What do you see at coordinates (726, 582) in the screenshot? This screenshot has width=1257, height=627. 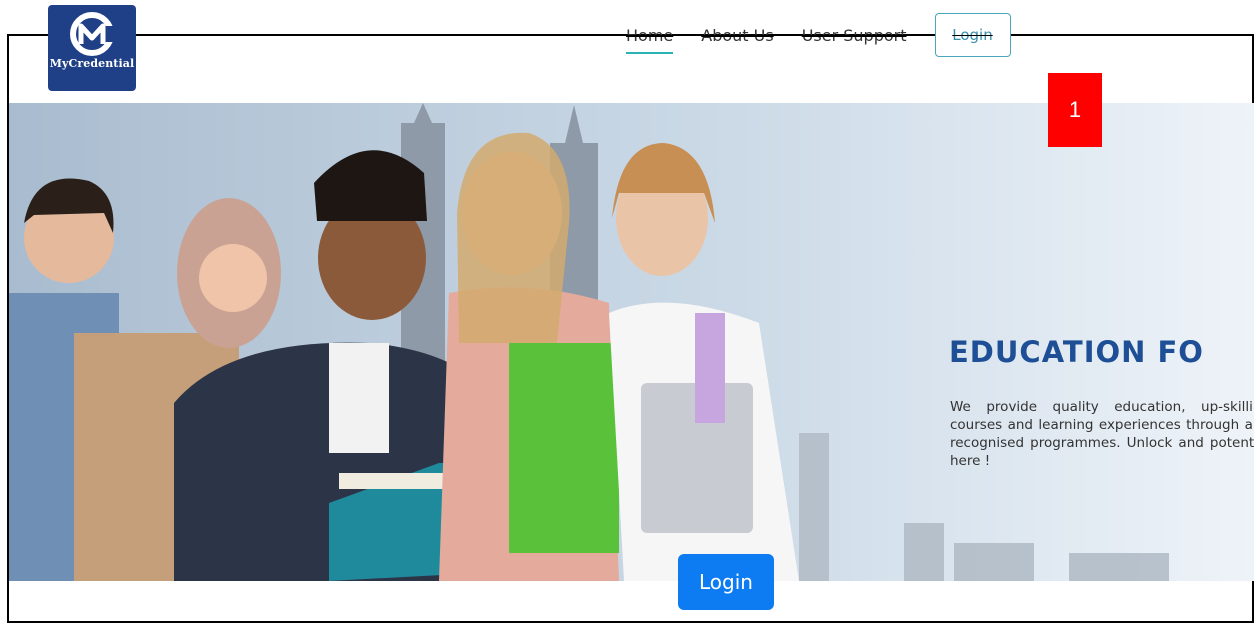 I see `hero-login-button: Login` at bounding box center [726, 582].